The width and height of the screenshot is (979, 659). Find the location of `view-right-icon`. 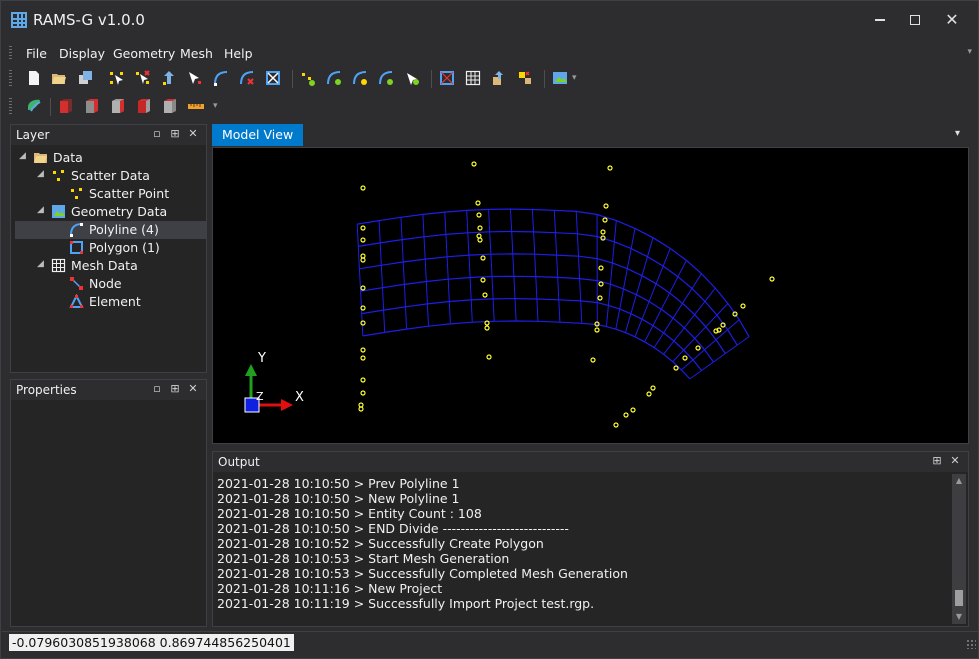

view-right-icon is located at coordinates (144, 106).